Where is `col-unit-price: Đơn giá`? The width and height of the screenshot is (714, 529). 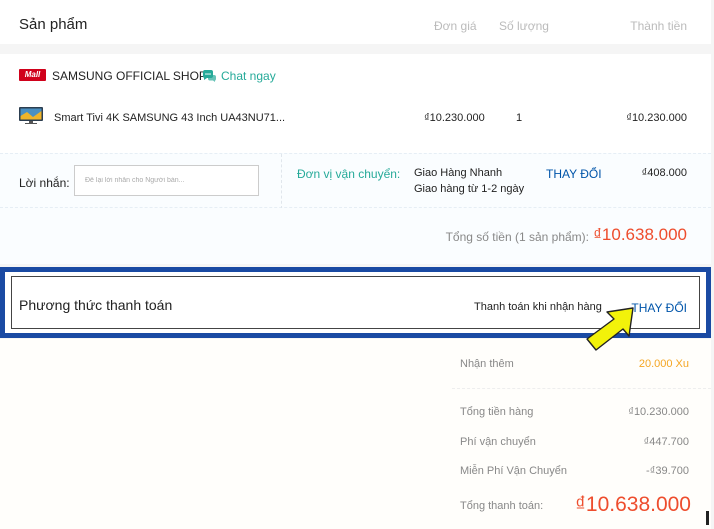
col-unit-price: Đơn giá is located at coordinates (455, 26).